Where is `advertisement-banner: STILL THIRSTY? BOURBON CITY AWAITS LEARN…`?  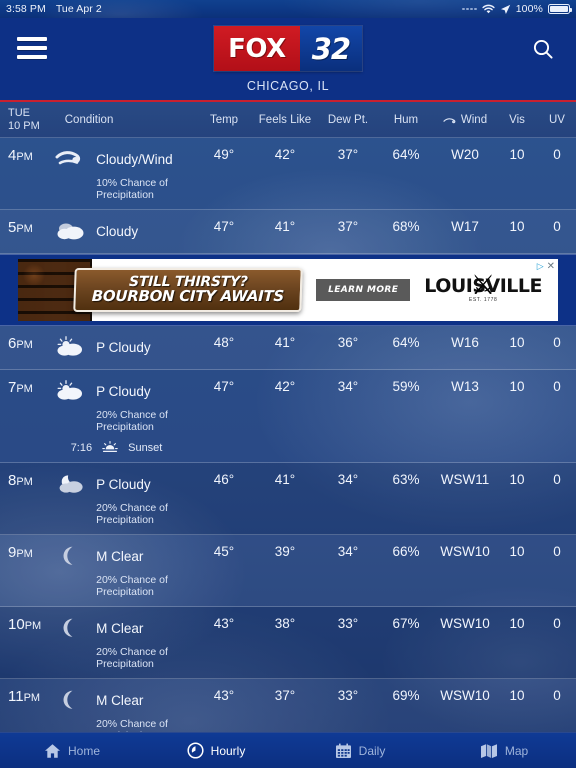
advertisement-banner: STILL THIRSTY? BOURBON CITY AWAITS LEARN… is located at coordinates (288, 290).